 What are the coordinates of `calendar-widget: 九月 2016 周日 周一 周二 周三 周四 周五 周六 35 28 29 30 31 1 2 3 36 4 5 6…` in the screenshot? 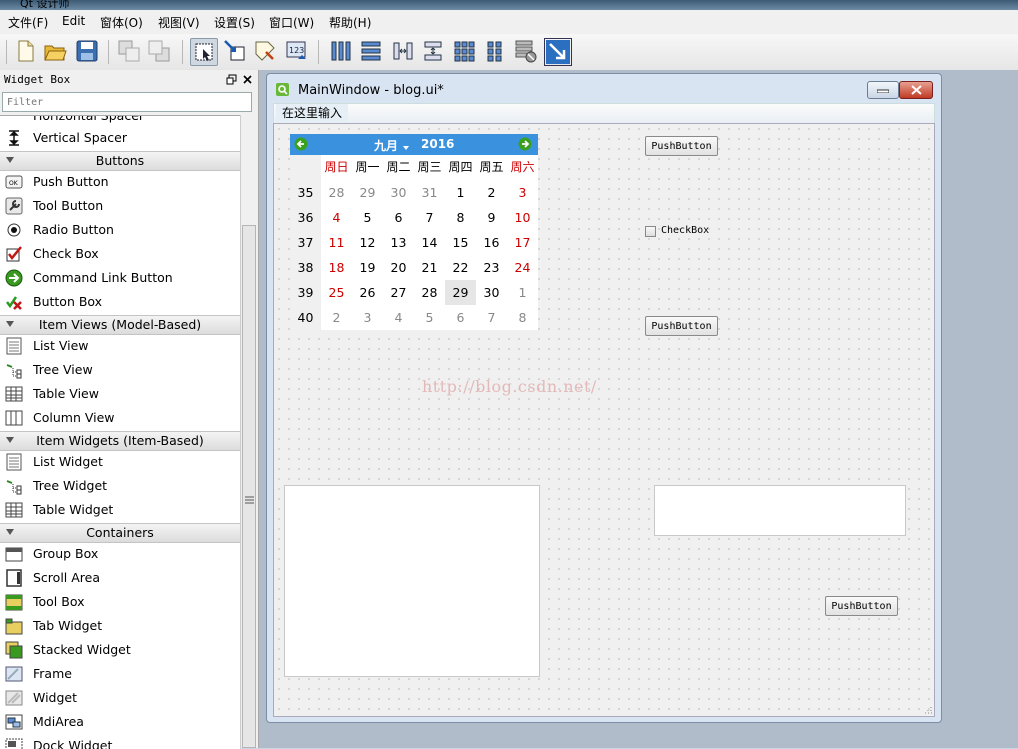 It's located at (414, 232).